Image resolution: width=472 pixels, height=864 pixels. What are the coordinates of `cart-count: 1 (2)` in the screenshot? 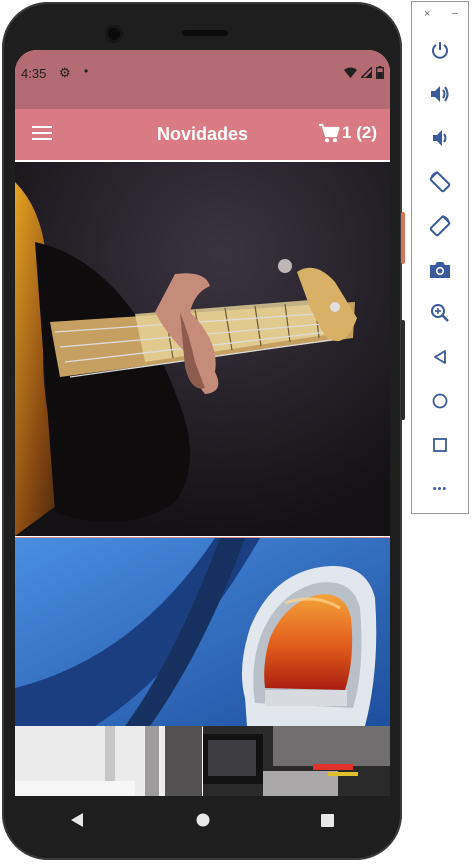 It's located at (359, 132).